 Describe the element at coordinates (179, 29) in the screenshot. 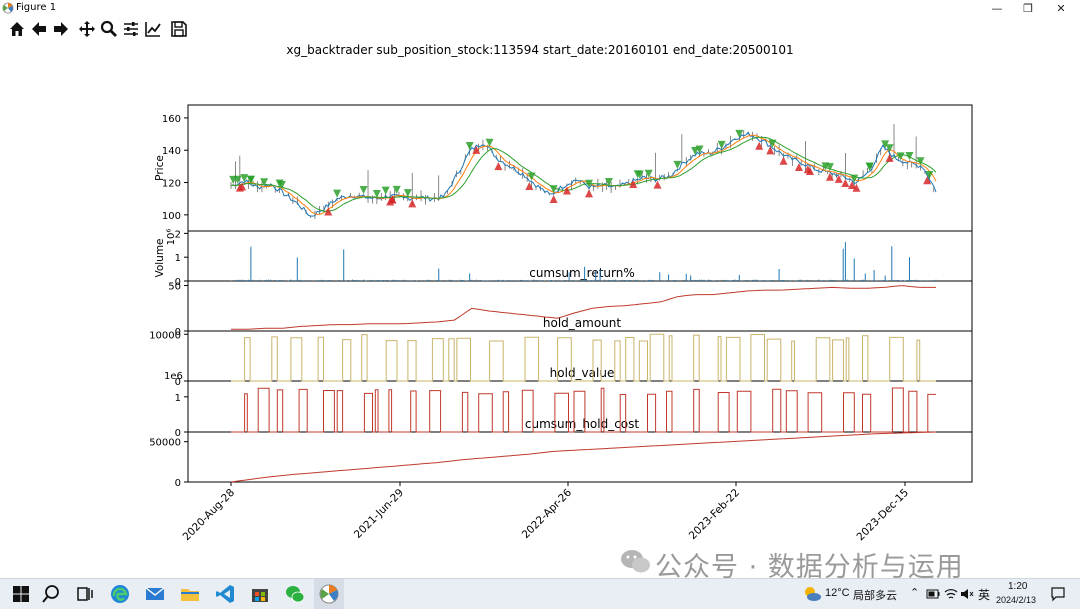

I see `save-icon` at that location.